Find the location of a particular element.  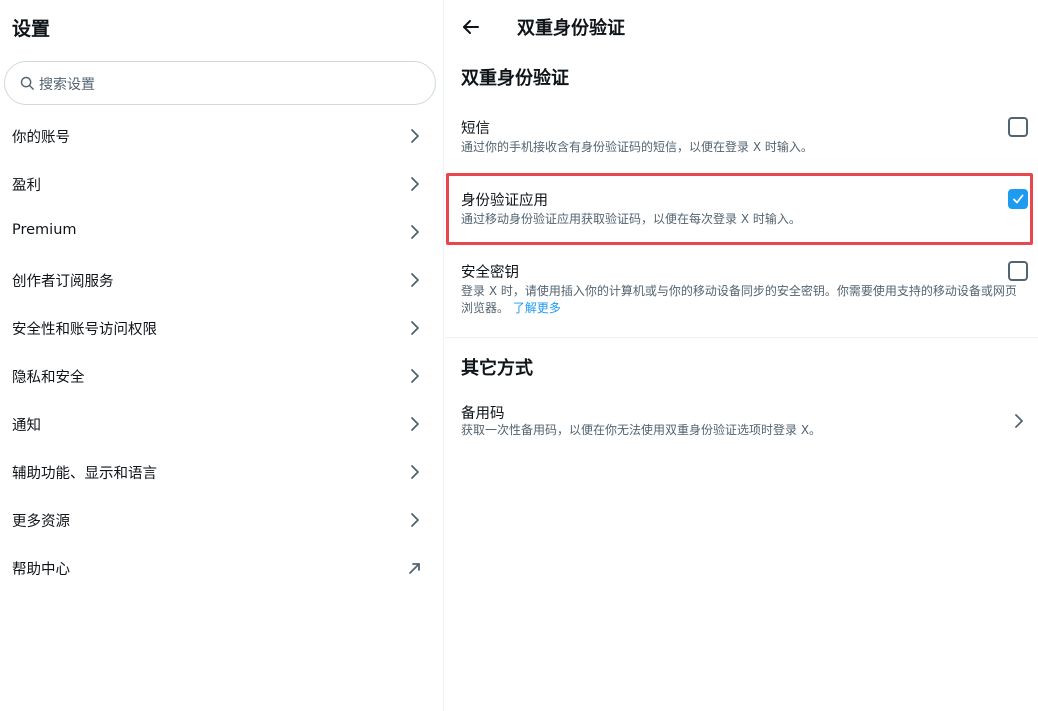

option-sms-desc: 通过你的手机接收含有身份验证码的短信，以便在登录 X 时输入。 is located at coordinates (637, 147).